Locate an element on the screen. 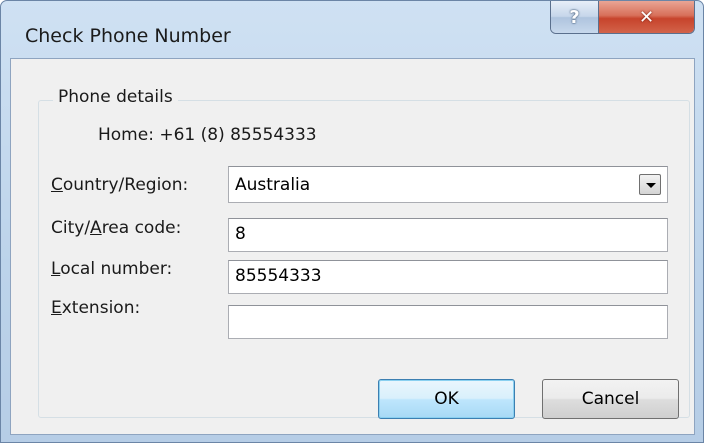 Image resolution: width=704 pixels, height=443 pixels. close-icon: ✕ is located at coordinates (646, 17).